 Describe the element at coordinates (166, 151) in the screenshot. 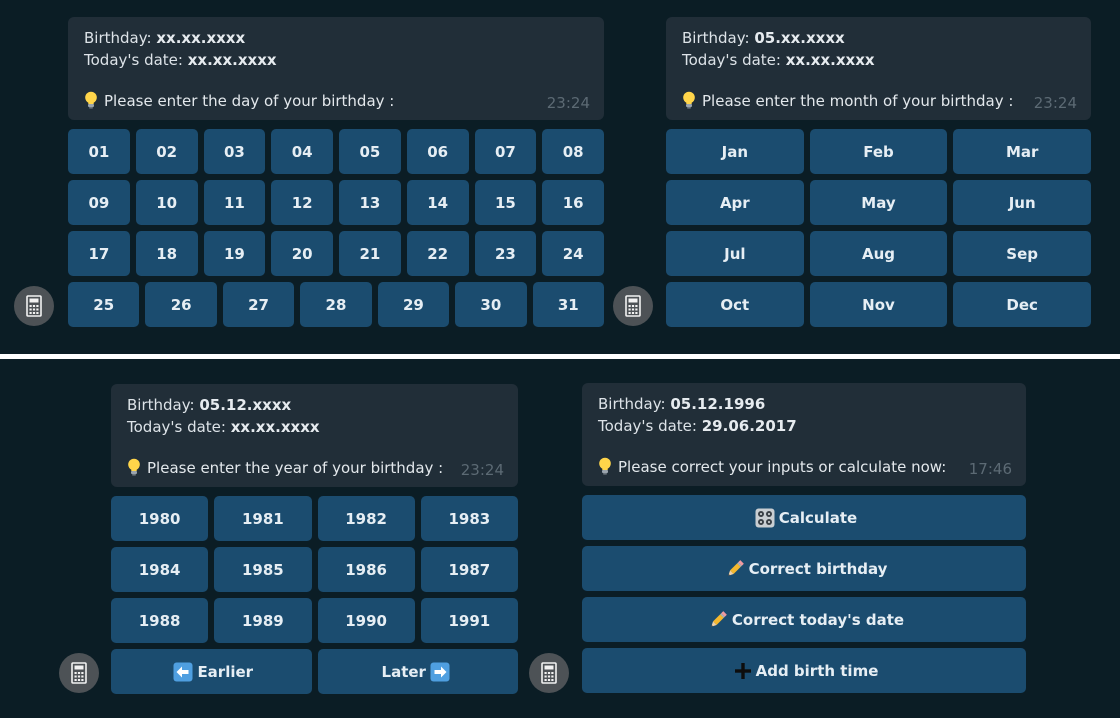

I see `day-key-02: 02` at that location.